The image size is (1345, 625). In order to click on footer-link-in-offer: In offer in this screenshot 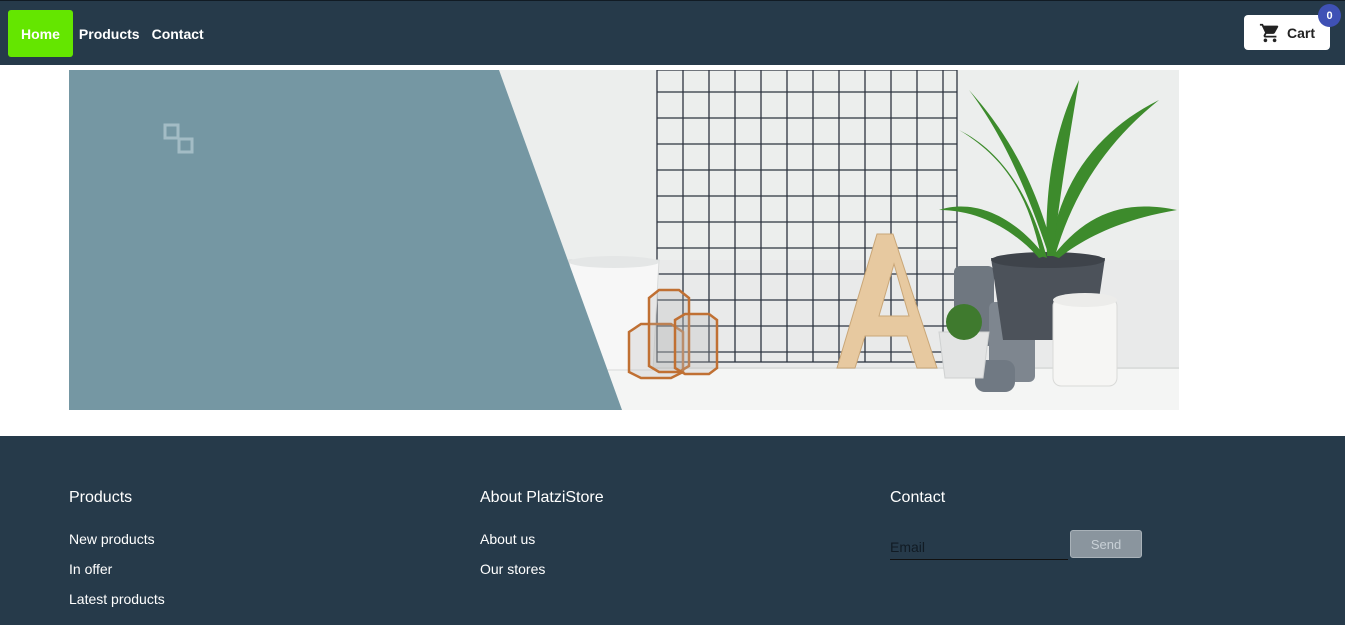, I will do `click(117, 573)`.